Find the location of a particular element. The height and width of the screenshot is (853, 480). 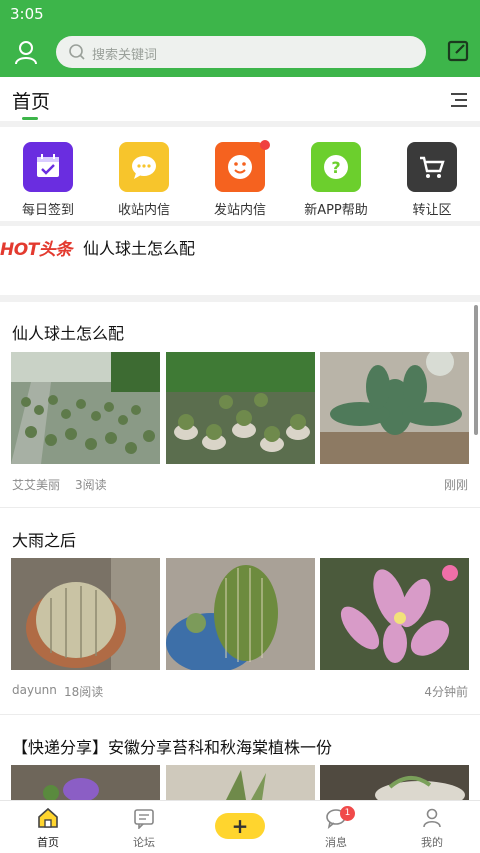

user-icon is located at coordinates (26, 52).